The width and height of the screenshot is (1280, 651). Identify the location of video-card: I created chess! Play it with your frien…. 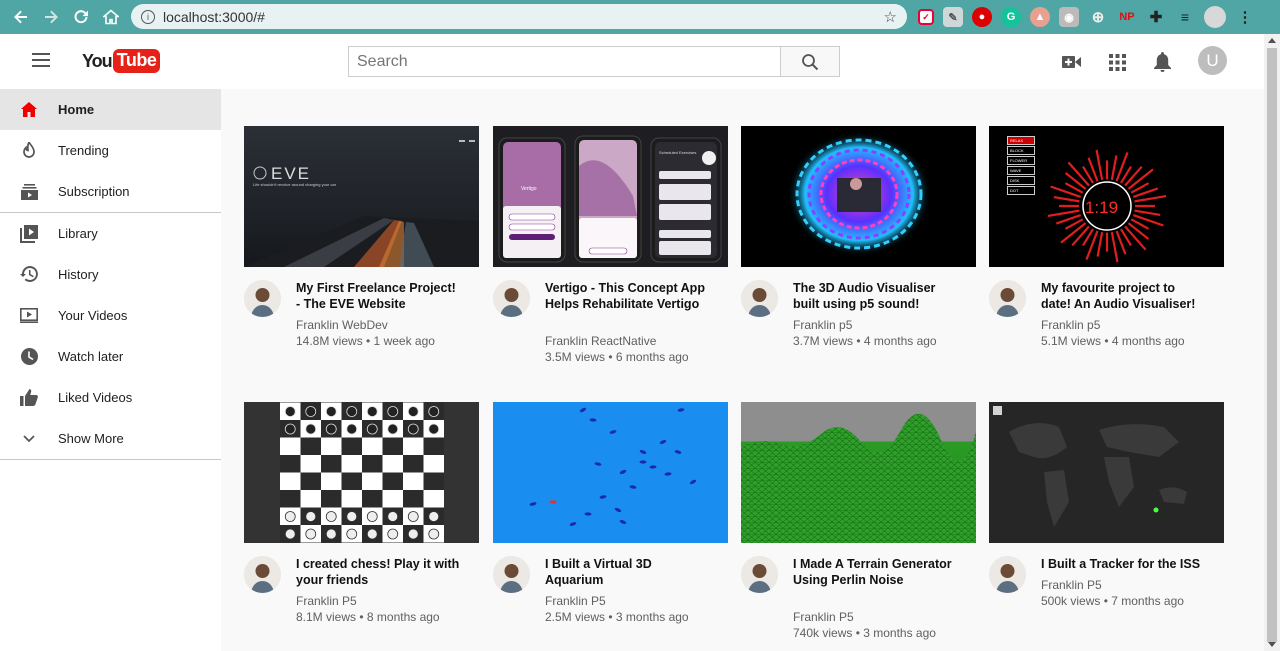
(361, 524).